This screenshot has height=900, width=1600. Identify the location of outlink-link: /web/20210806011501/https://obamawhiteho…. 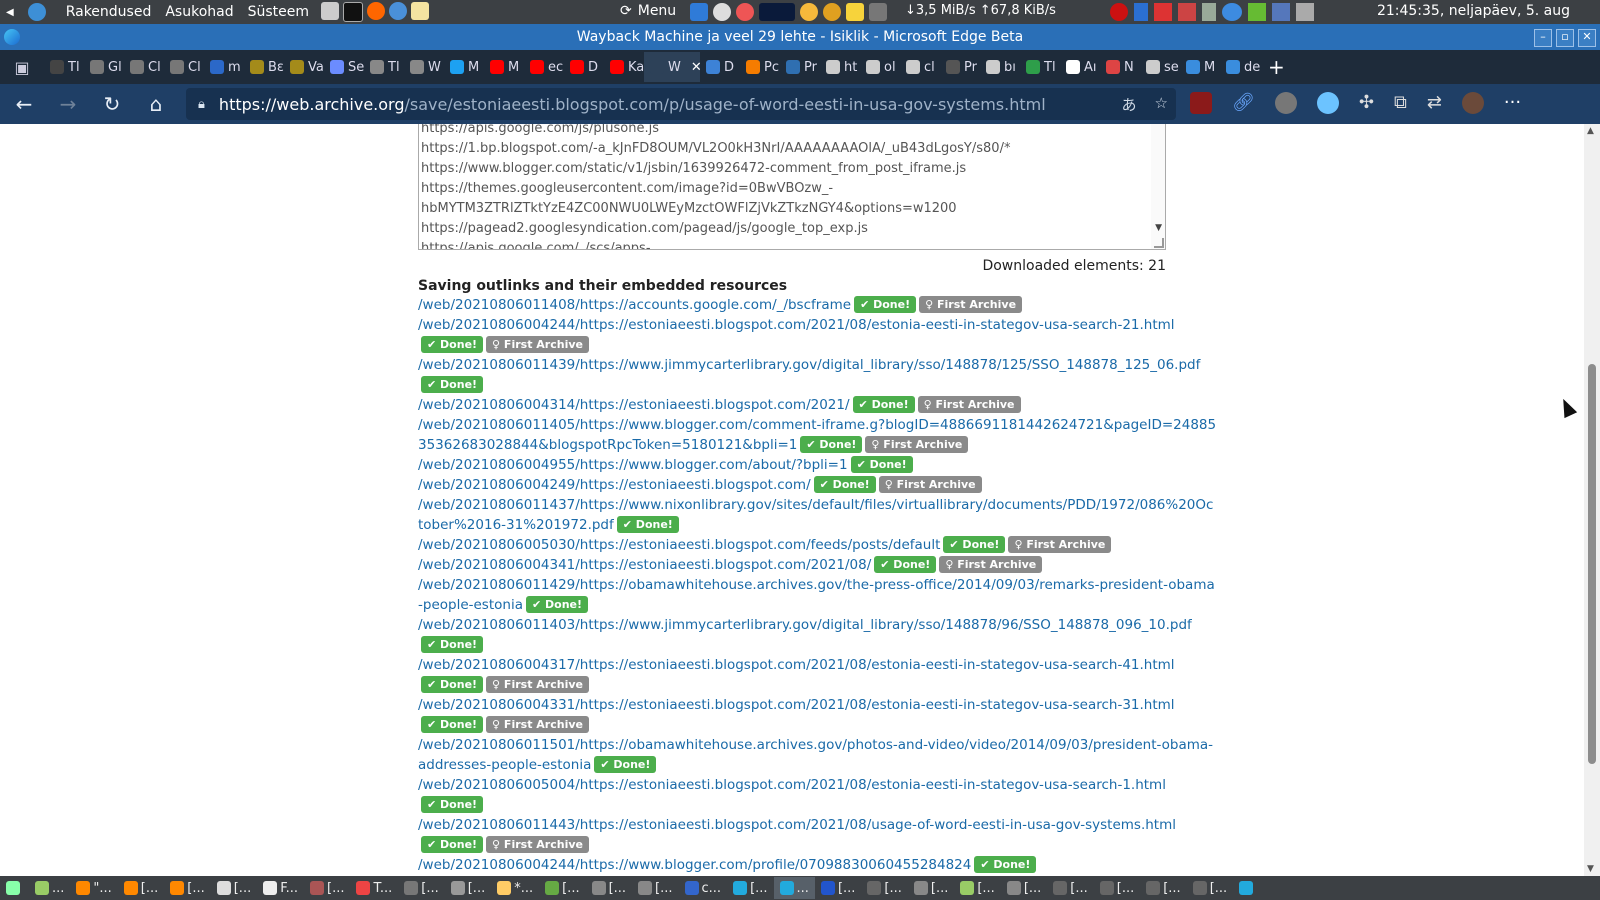
(815, 755).